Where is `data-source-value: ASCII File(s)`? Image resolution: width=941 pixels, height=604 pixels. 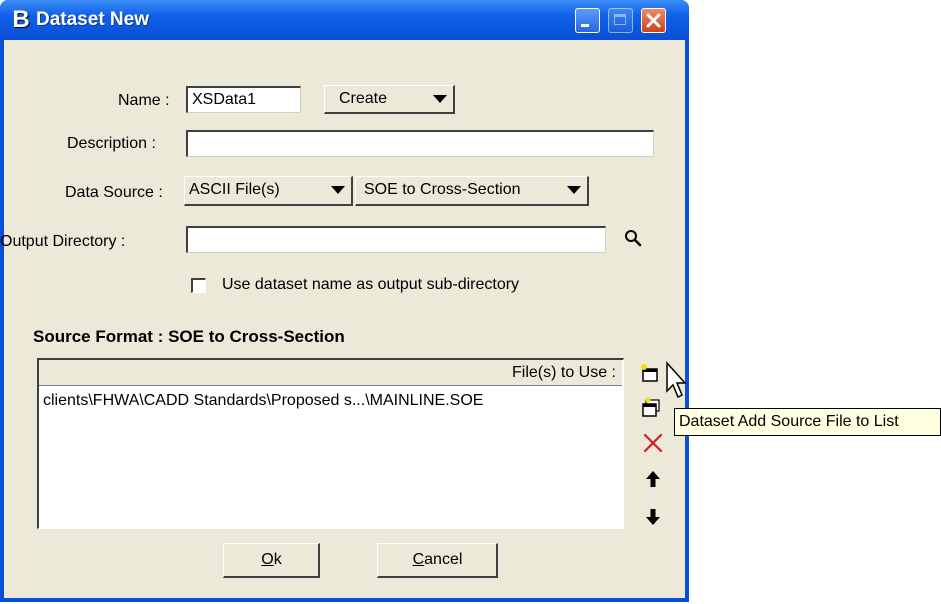
data-source-value: ASCII File(s) is located at coordinates (234, 189).